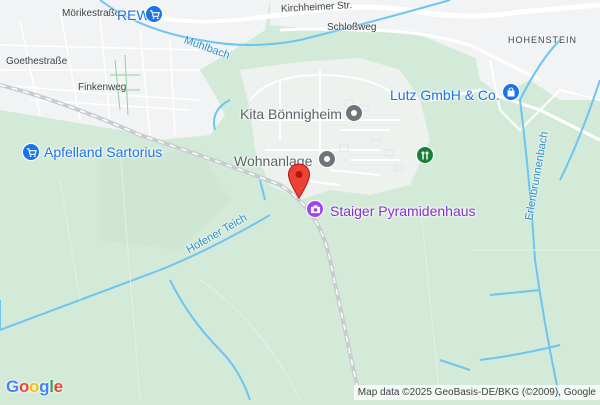  What do you see at coordinates (12, 386) in the screenshot?
I see `logo-letter-g: G` at bounding box center [12, 386].